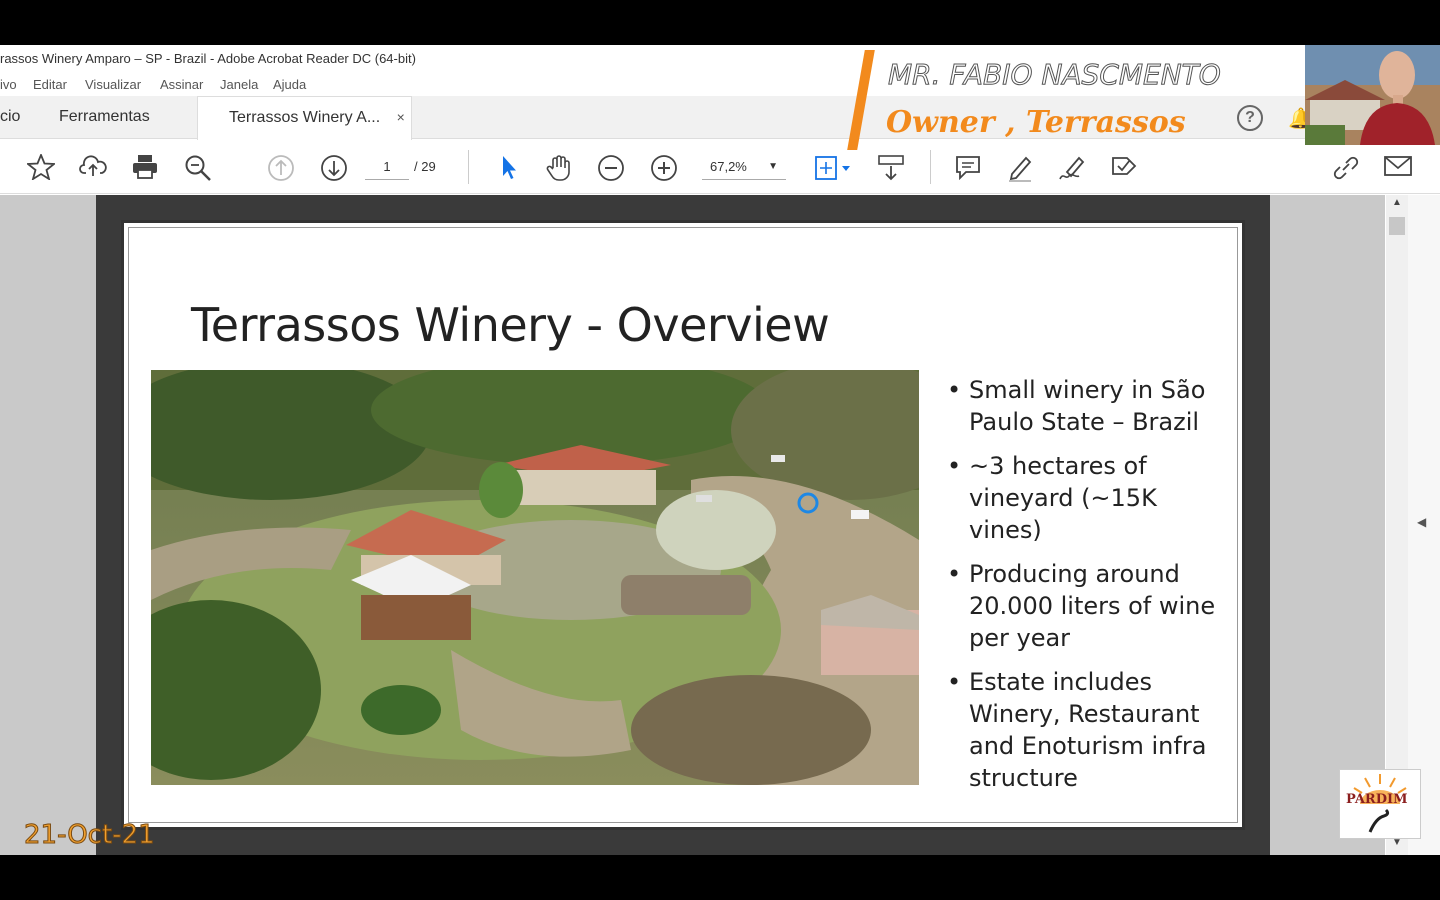 The image size is (1440, 900). I want to click on video-letterbox-bottom, so click(720, 877).